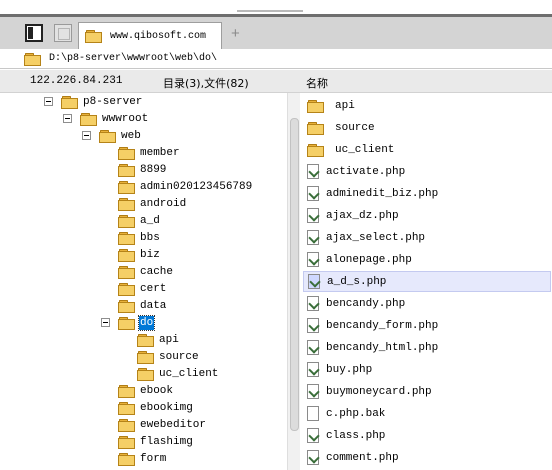 The height and width of the screenshot is (470, 552). What do you see at coordinates (427, 105) in the screenshot?
I see `file-row: api` at bounding box center [427, 105].